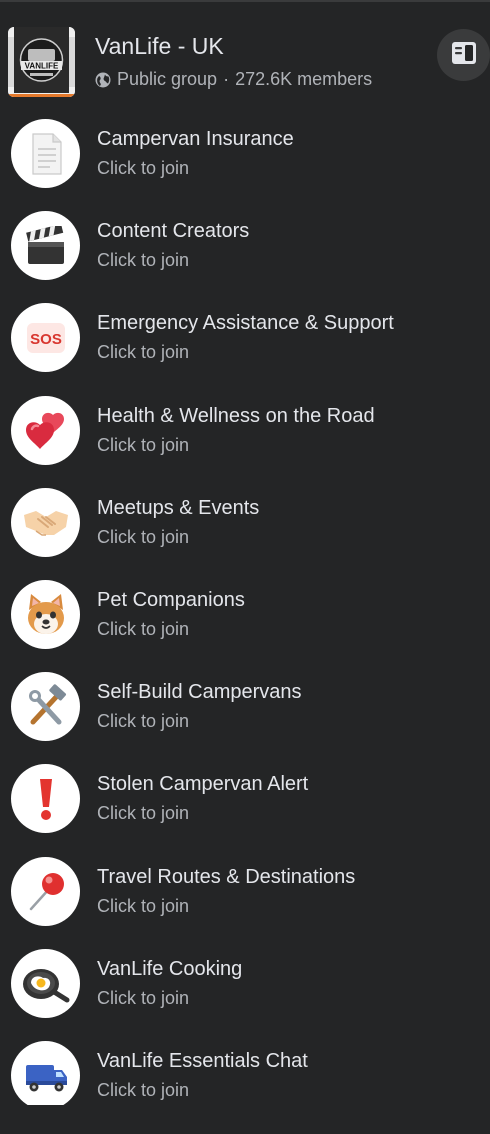  Describe the element at coordinates (103, 80) in the screenshot. I see `globe-icon` at that location.